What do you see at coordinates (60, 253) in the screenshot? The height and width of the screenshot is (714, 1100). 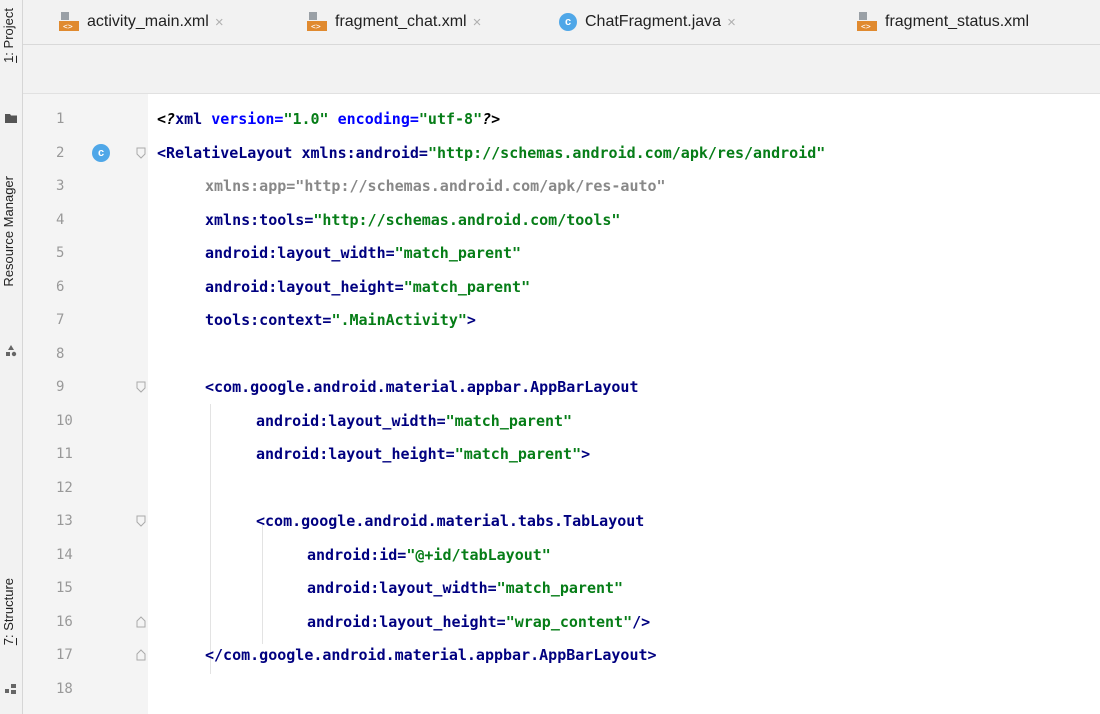 I see `line-number: 5` at bounding box center [60, 253].